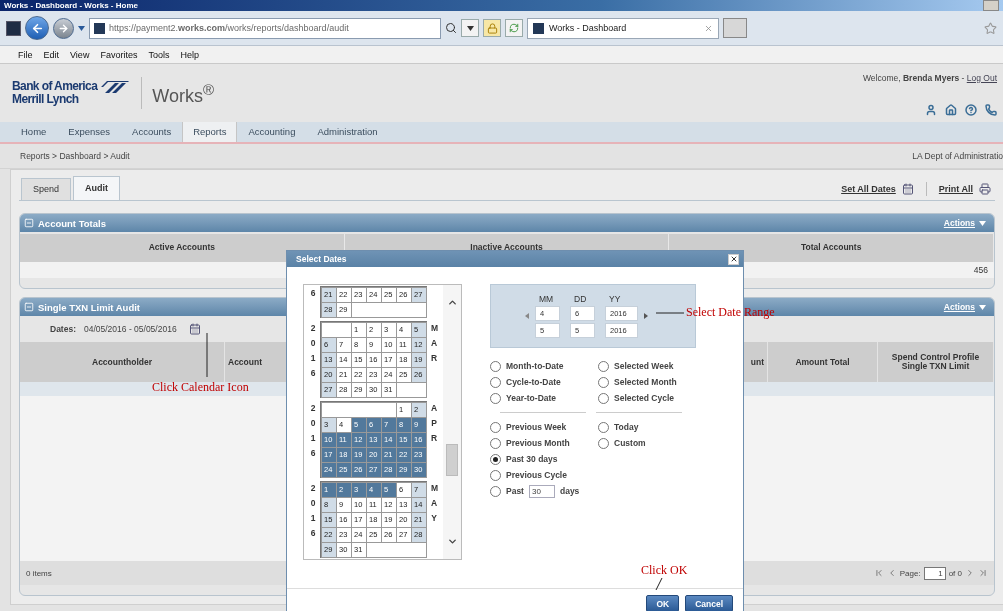 This screenshot has height=611, width=1003. What do you see at coordinates (980, 270) in the screenshot?
I see `table-cell-text: 456` at bounding box center [980, 270].